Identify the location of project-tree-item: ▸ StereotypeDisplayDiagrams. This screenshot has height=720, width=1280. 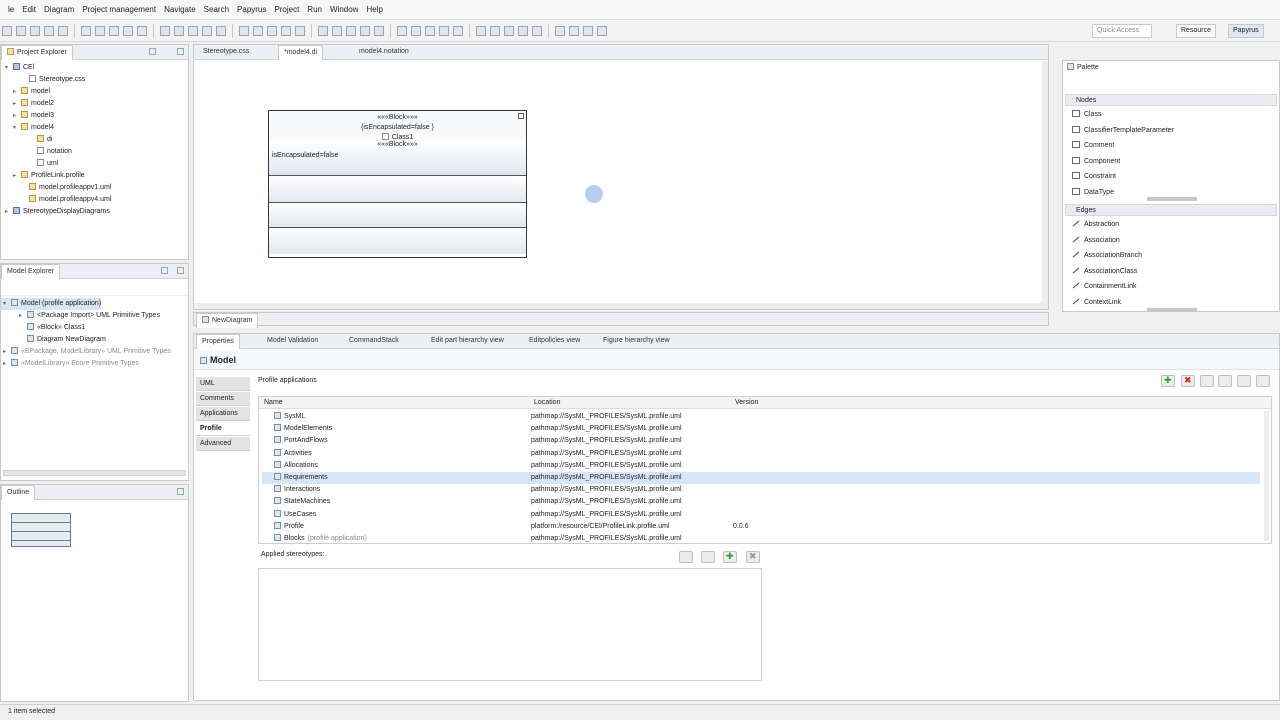
(55, 212).